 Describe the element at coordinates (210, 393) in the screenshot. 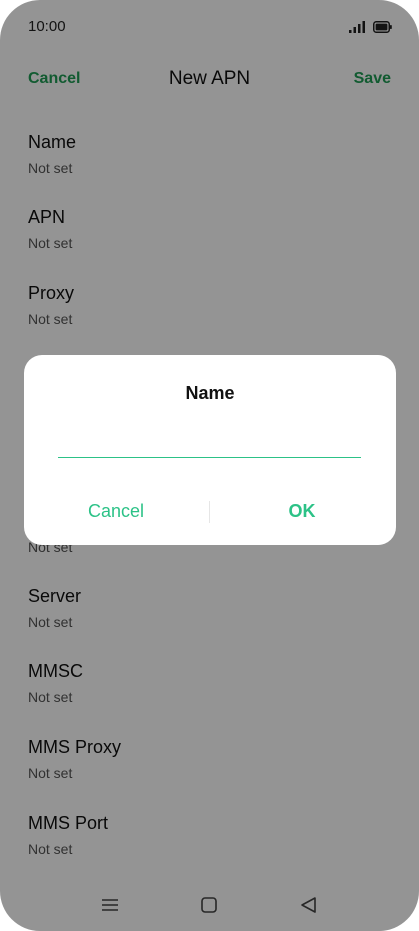

I see `dialog-title: Name` at that location.